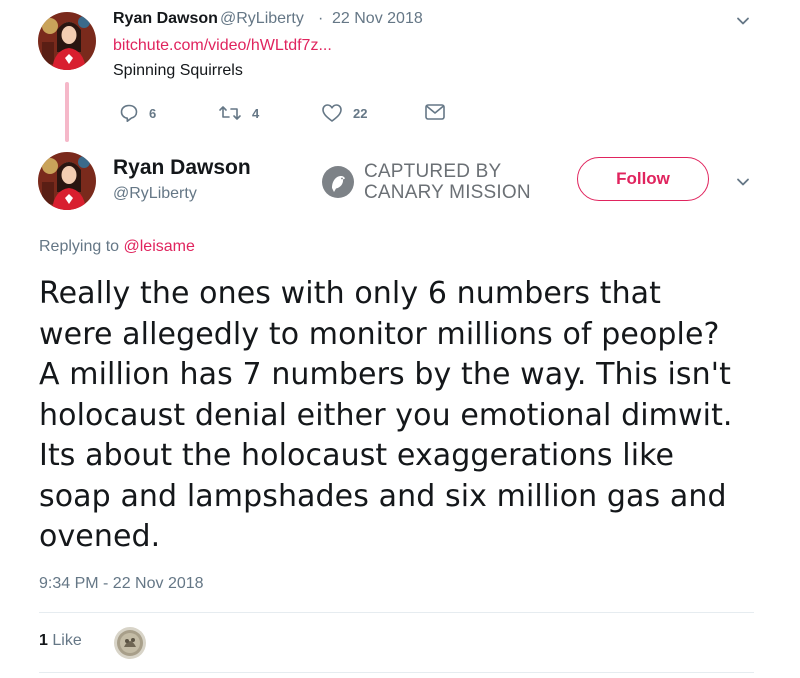 The width and height of the screenshot is (800, 678). I want to click on liker-avatar, so click(130, 643).